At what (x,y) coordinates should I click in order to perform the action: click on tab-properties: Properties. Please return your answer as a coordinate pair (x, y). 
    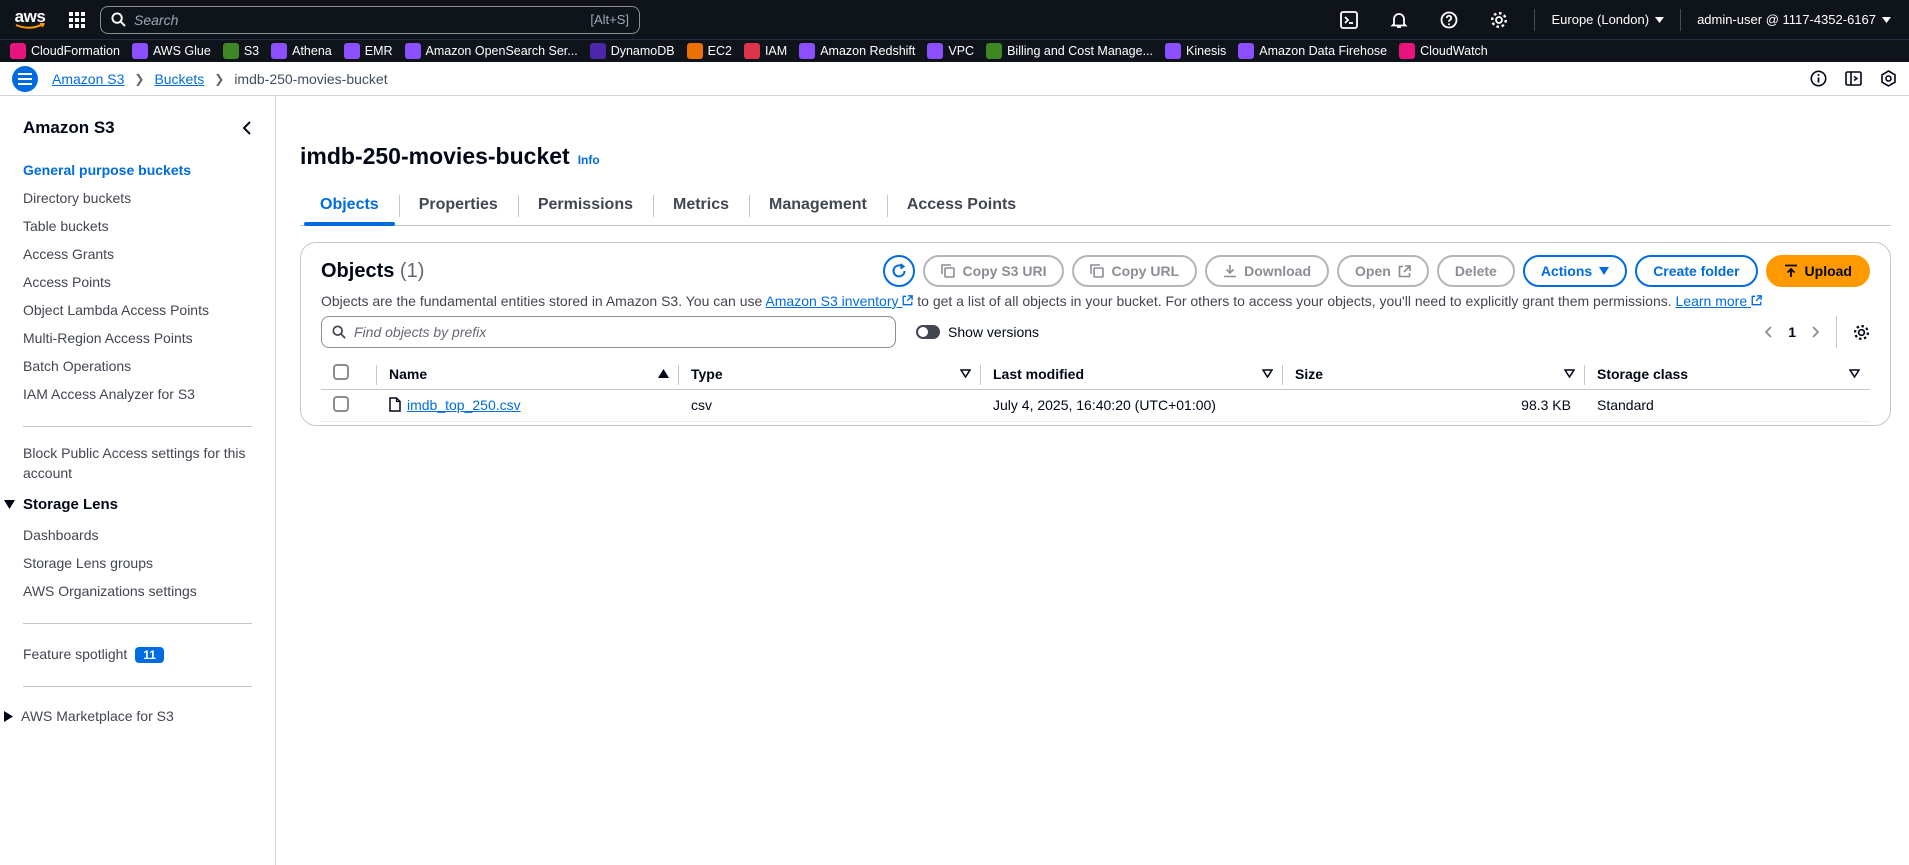
    Looking at the image, I should click on (458, 204).